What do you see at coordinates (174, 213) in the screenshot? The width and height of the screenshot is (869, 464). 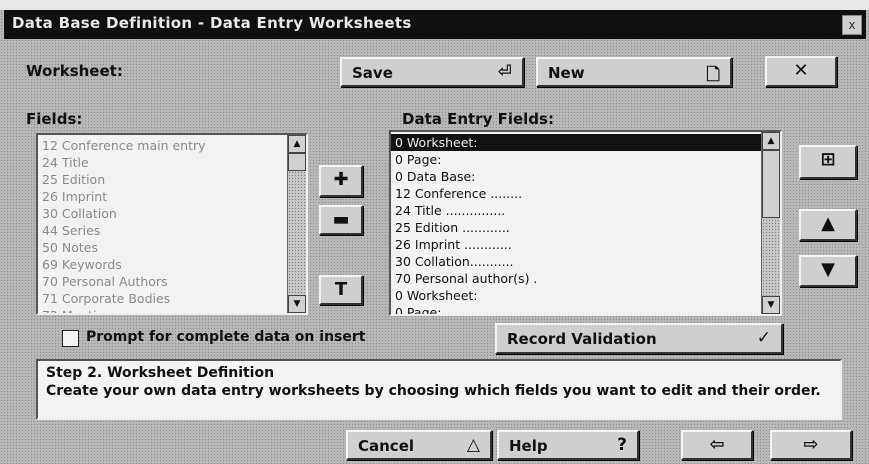 I see `list-item: 30 Collation` at bounding box center [174, 213].